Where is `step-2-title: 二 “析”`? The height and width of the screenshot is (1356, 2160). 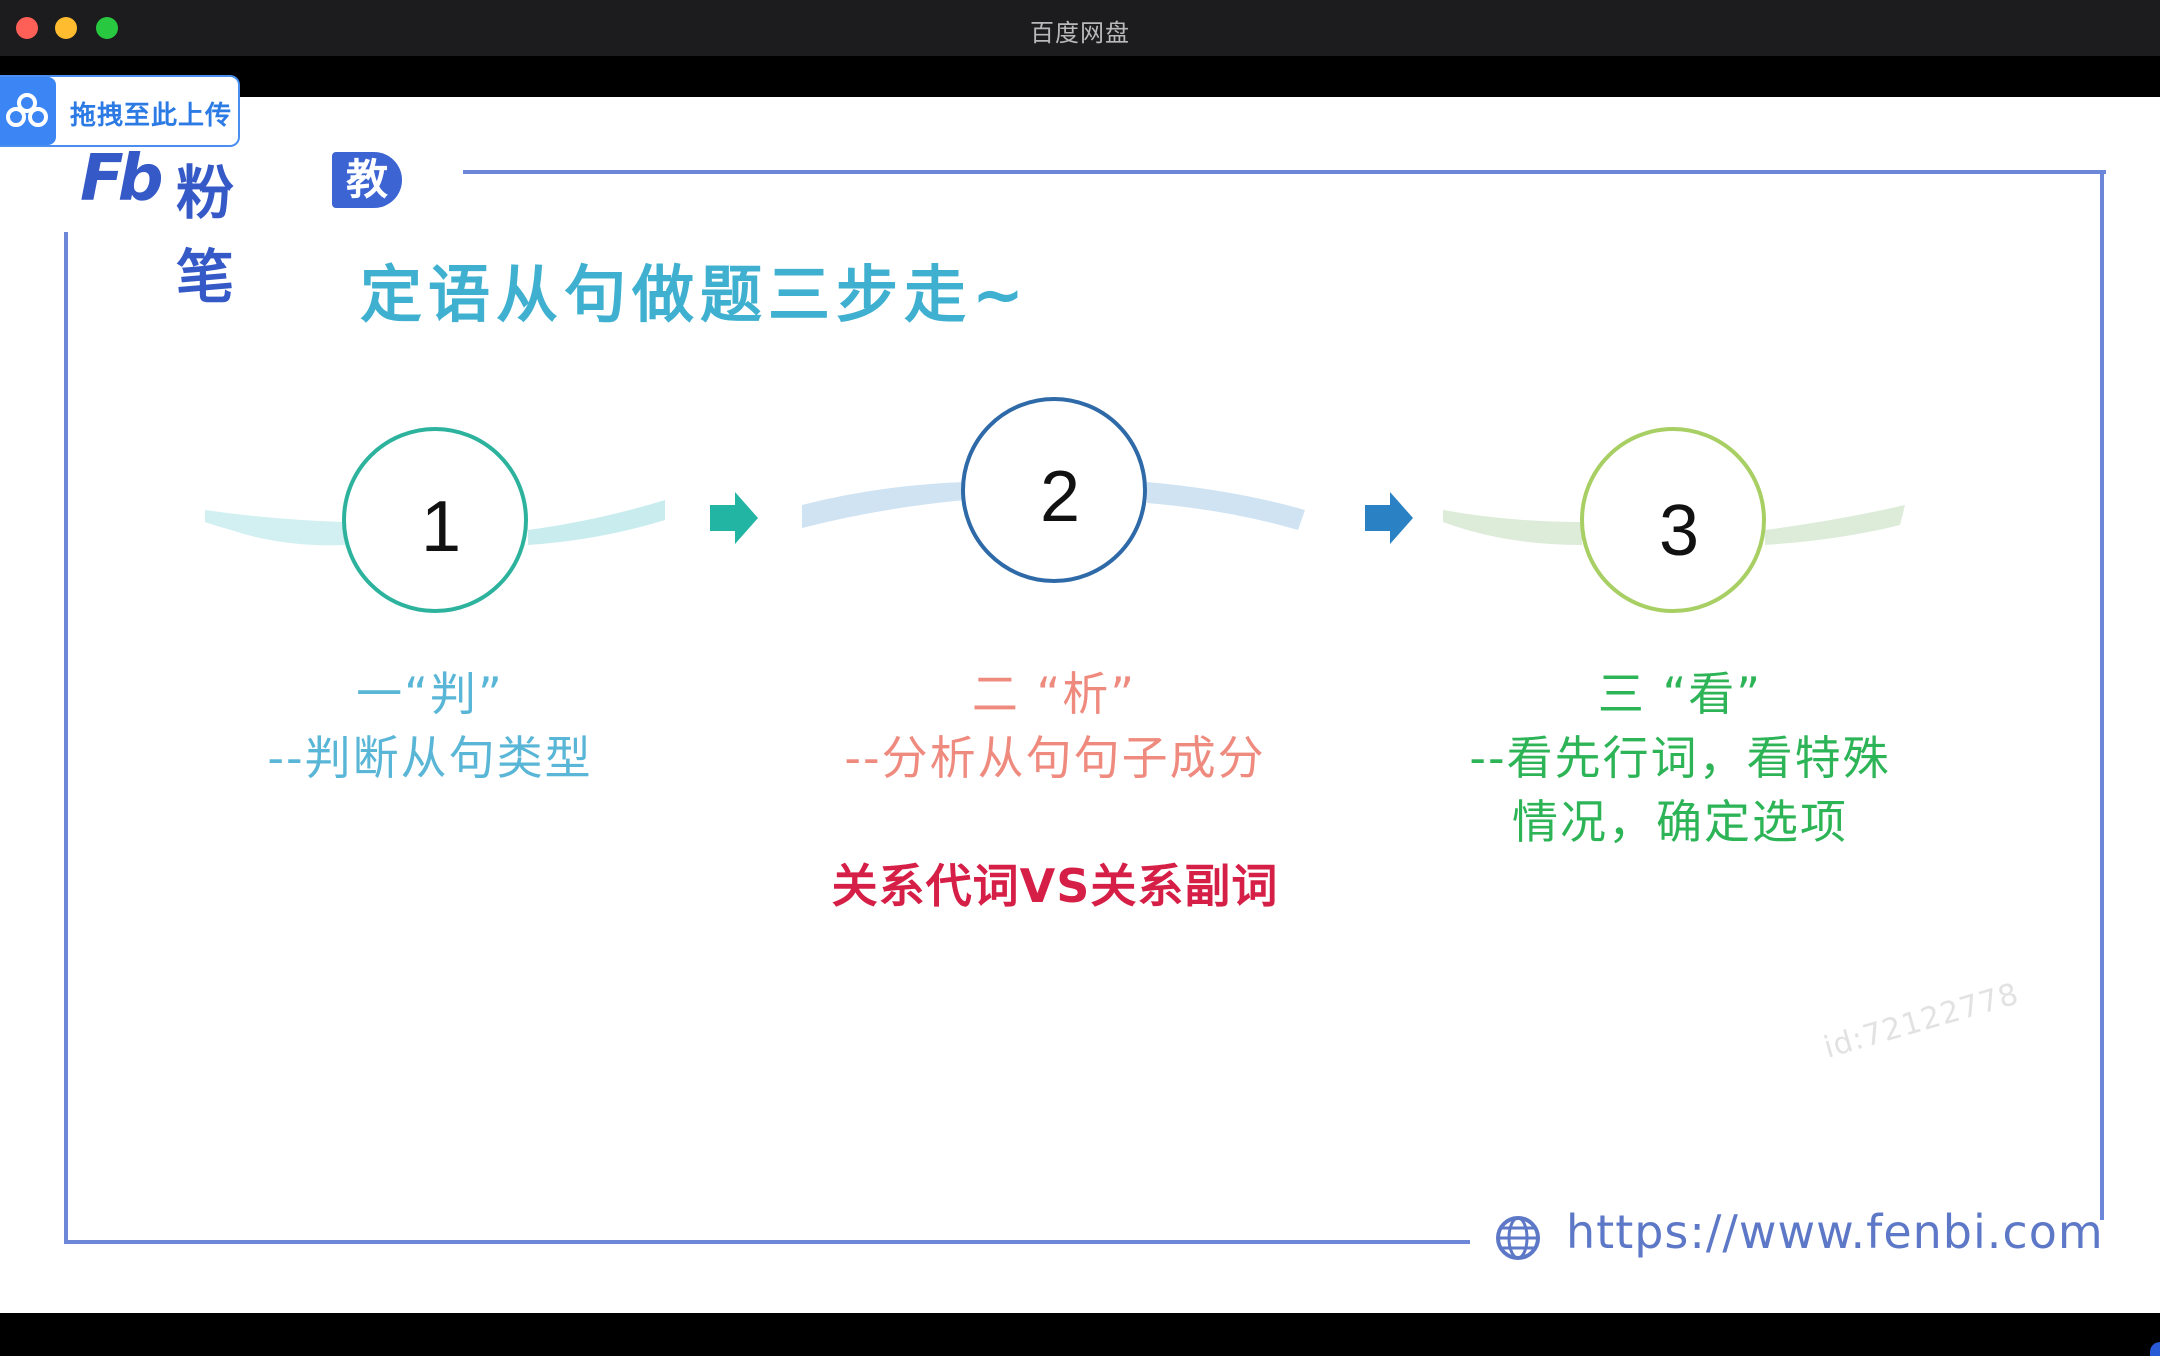 step-2-title: 二 “析” is located at coordinates (1054, 694).